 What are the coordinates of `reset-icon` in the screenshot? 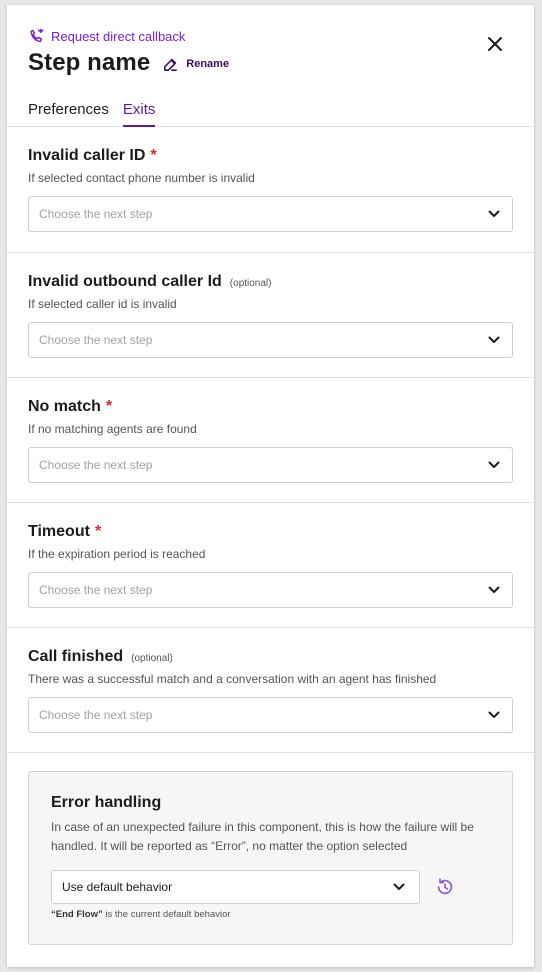 It's located at (445, 887).